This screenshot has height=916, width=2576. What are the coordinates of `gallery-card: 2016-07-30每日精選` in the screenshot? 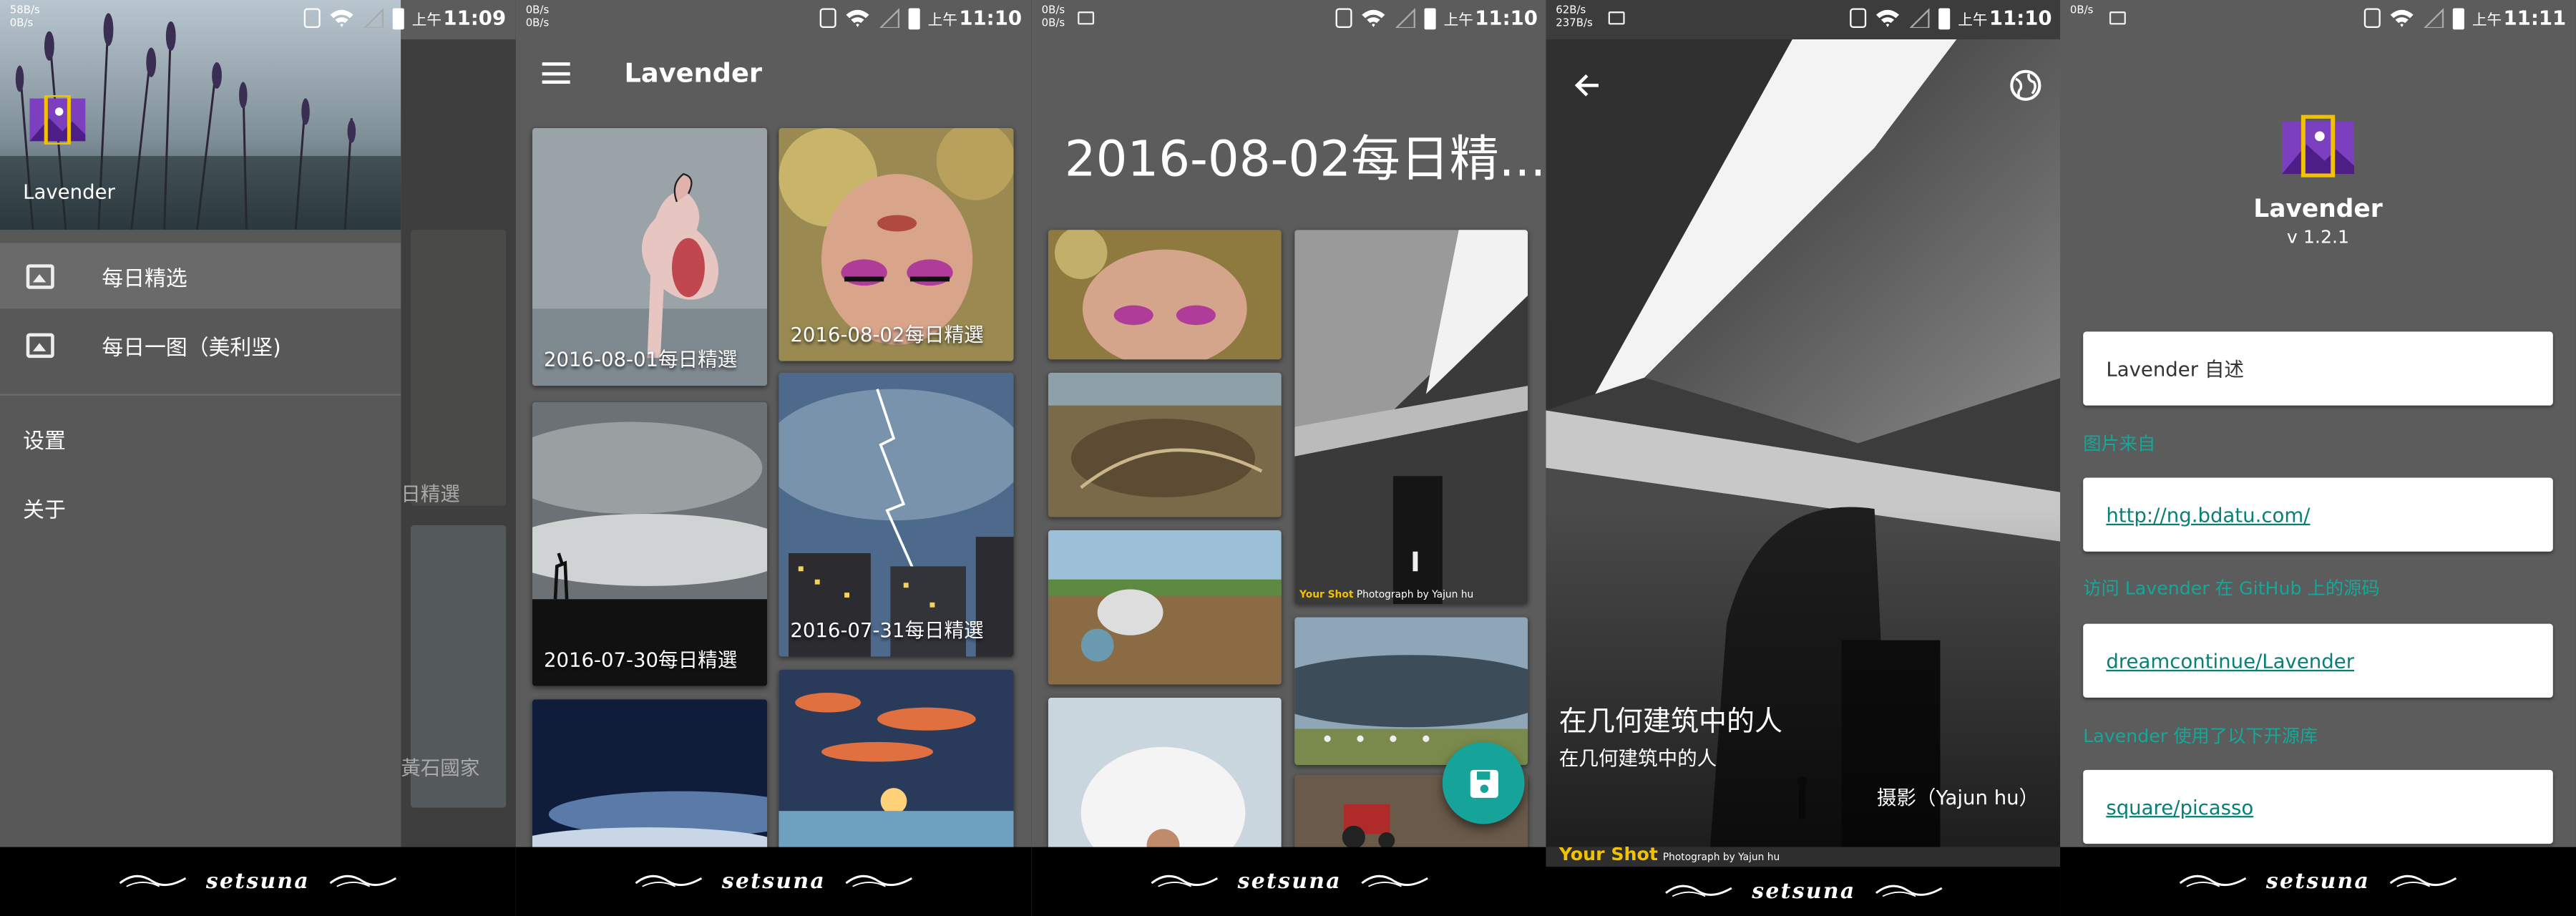 It's located at (650, 544).